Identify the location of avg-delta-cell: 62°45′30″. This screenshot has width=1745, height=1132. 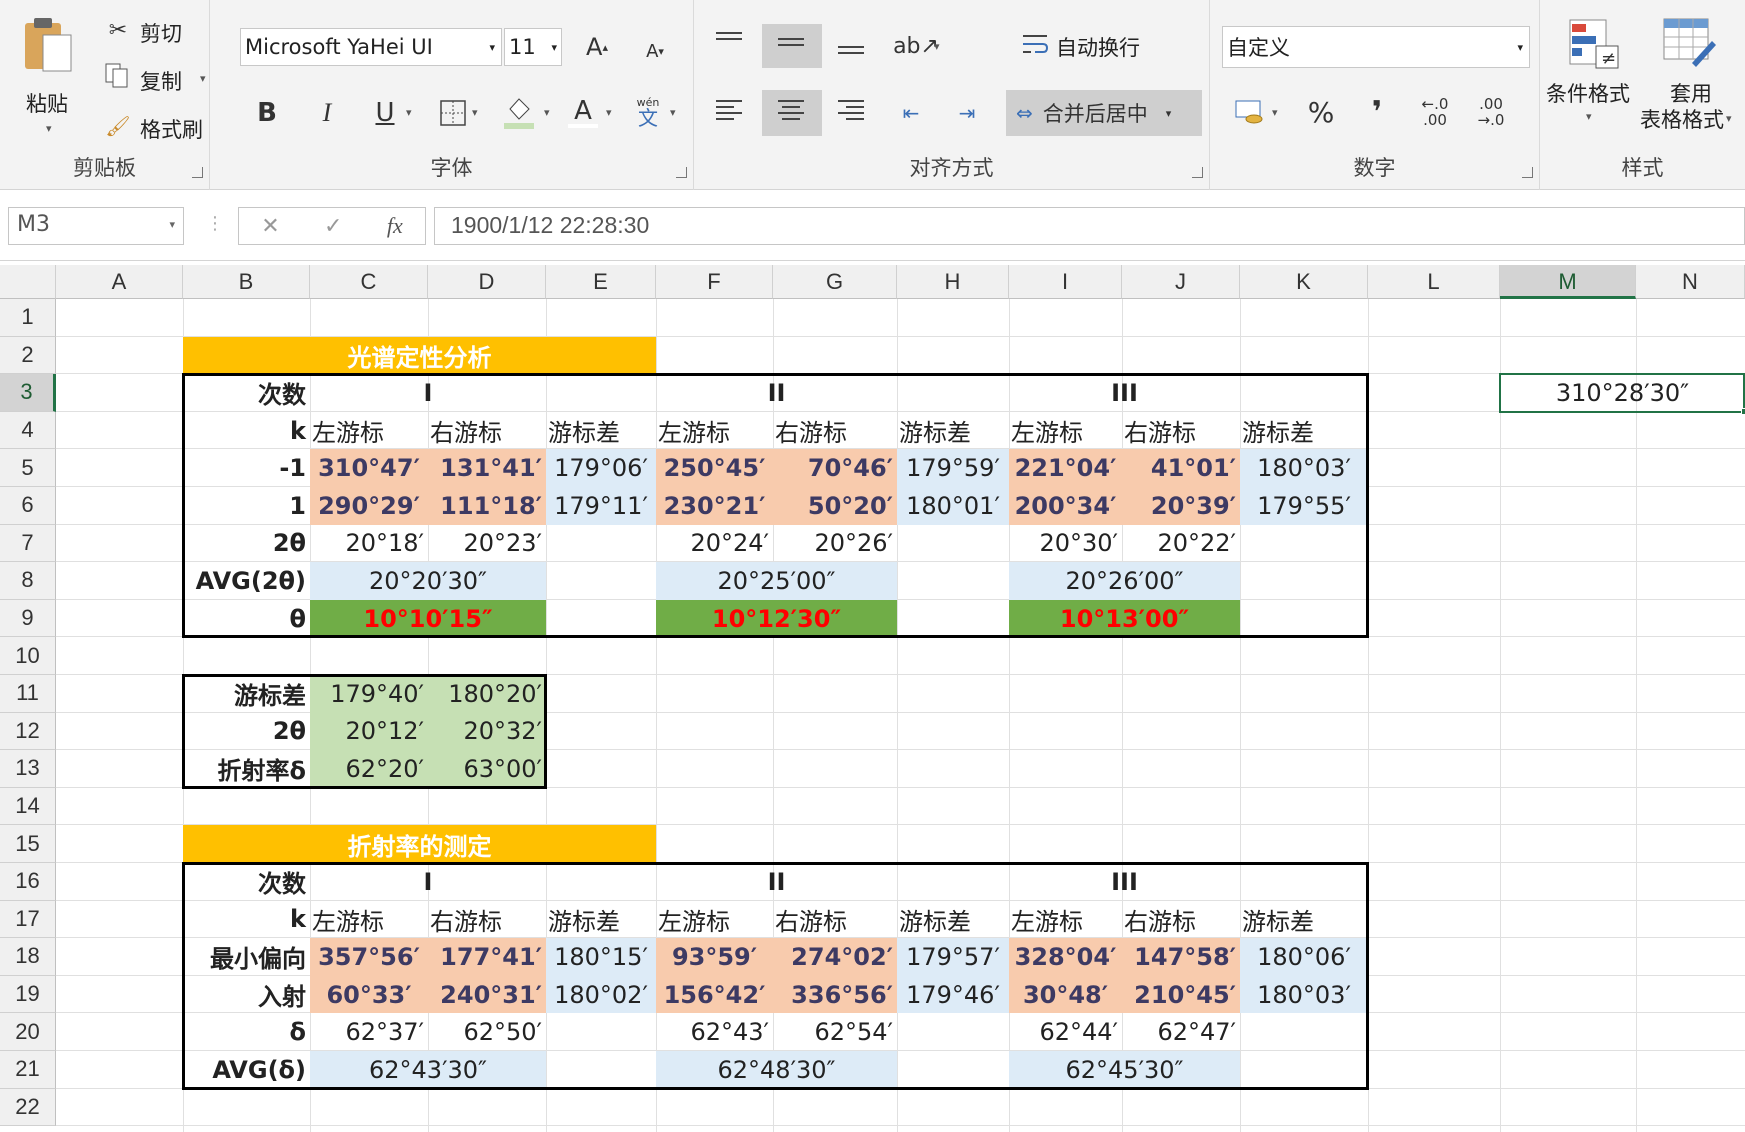
(1124, 1070).